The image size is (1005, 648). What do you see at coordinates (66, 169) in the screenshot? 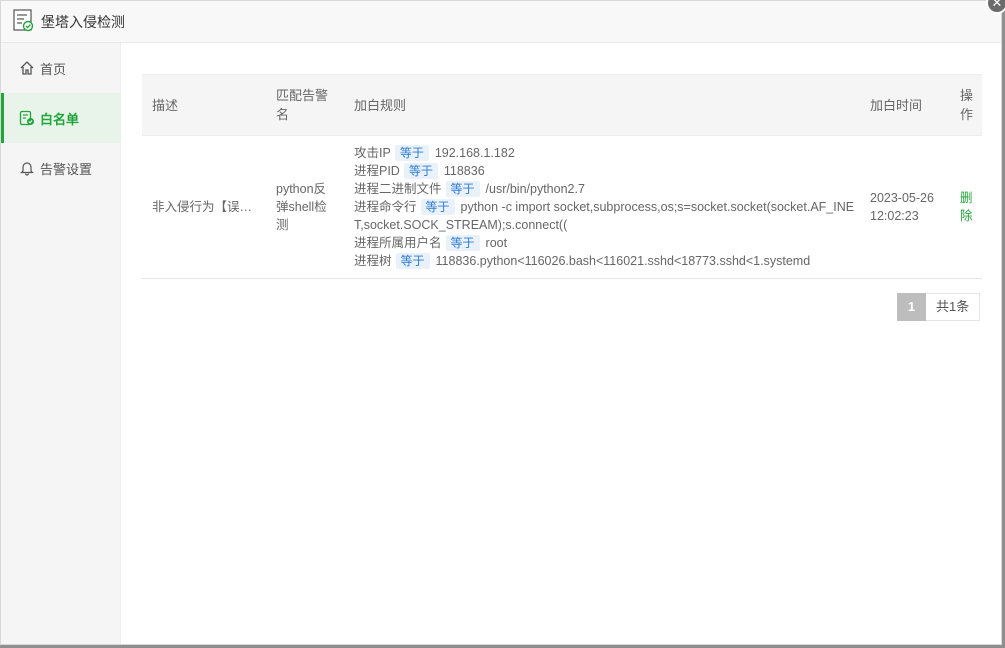
I see `sidebar-item-label: 告警设置` at bounding box center [66, 169].